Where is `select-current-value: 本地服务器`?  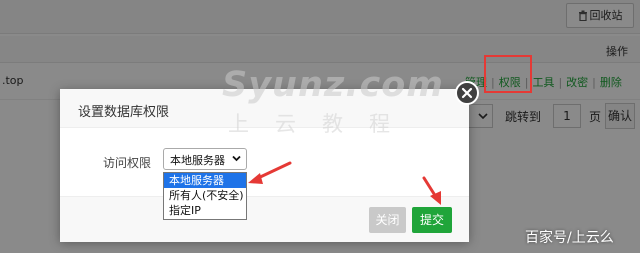 select-current-value: 本地服务器 is located at coordinates (197, 160).